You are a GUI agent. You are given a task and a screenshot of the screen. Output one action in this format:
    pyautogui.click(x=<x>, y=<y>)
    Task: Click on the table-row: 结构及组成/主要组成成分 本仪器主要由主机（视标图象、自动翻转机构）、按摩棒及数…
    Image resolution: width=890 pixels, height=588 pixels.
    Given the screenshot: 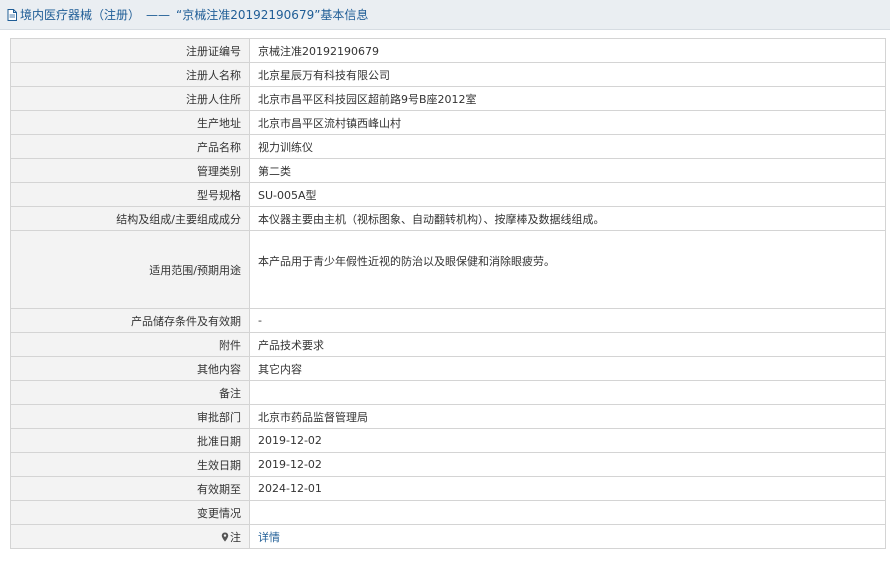 What is the action you would take?
    pyautogui.click(x=448, y=218)
    